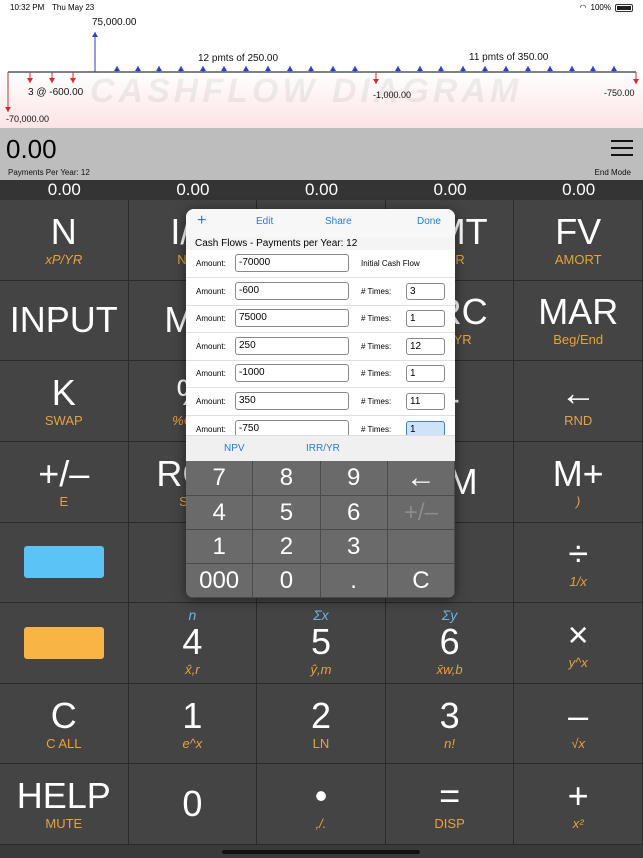 The image size is (643, 858). I want to click on numpad-key: 4, so click(220, 513).